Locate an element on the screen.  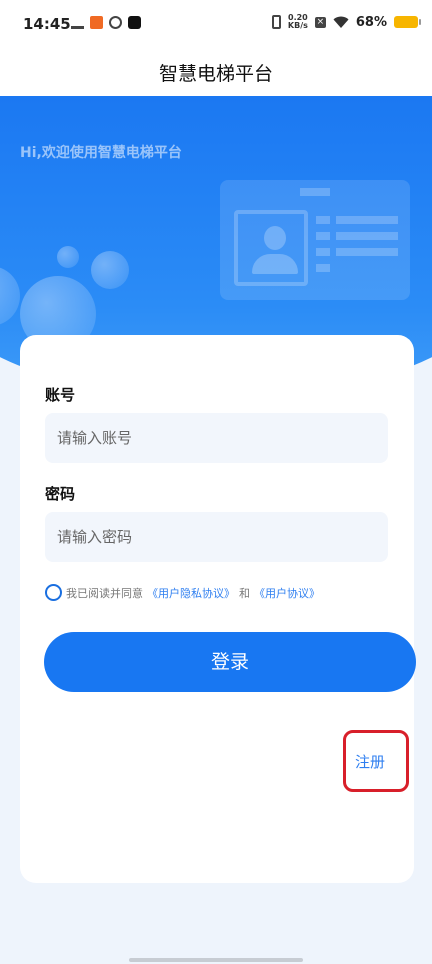
status-indicators: 0.20 KB/s × 68% is located at coordinates (346, 22).